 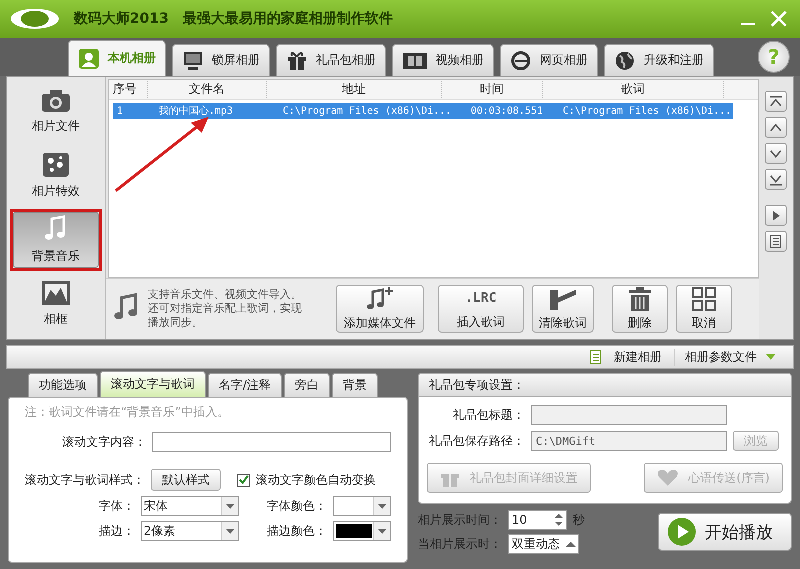 What do you see at coordinates (296, 506) in the screenshot?
I see `field-label: 字体颜色：` at bounding box center [296, 506].